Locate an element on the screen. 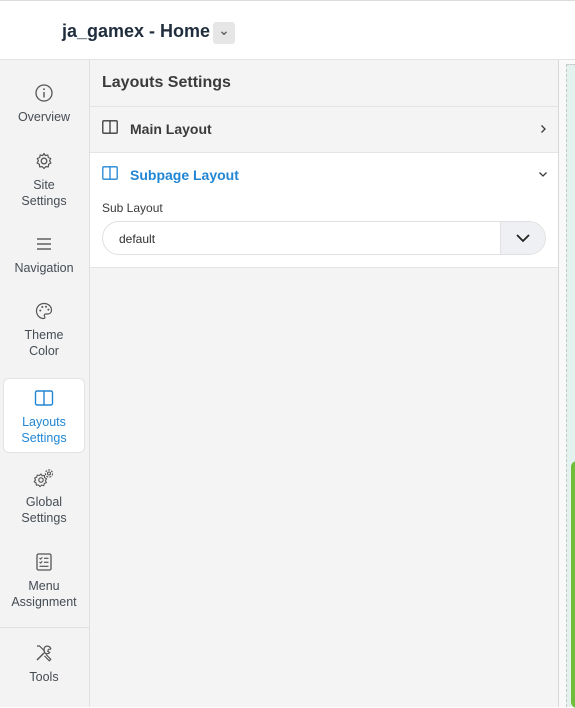 The width and height of the screenshot is (575, 708). sidebar-item-label: Menu Assignment is located at coordinates (44, 594).